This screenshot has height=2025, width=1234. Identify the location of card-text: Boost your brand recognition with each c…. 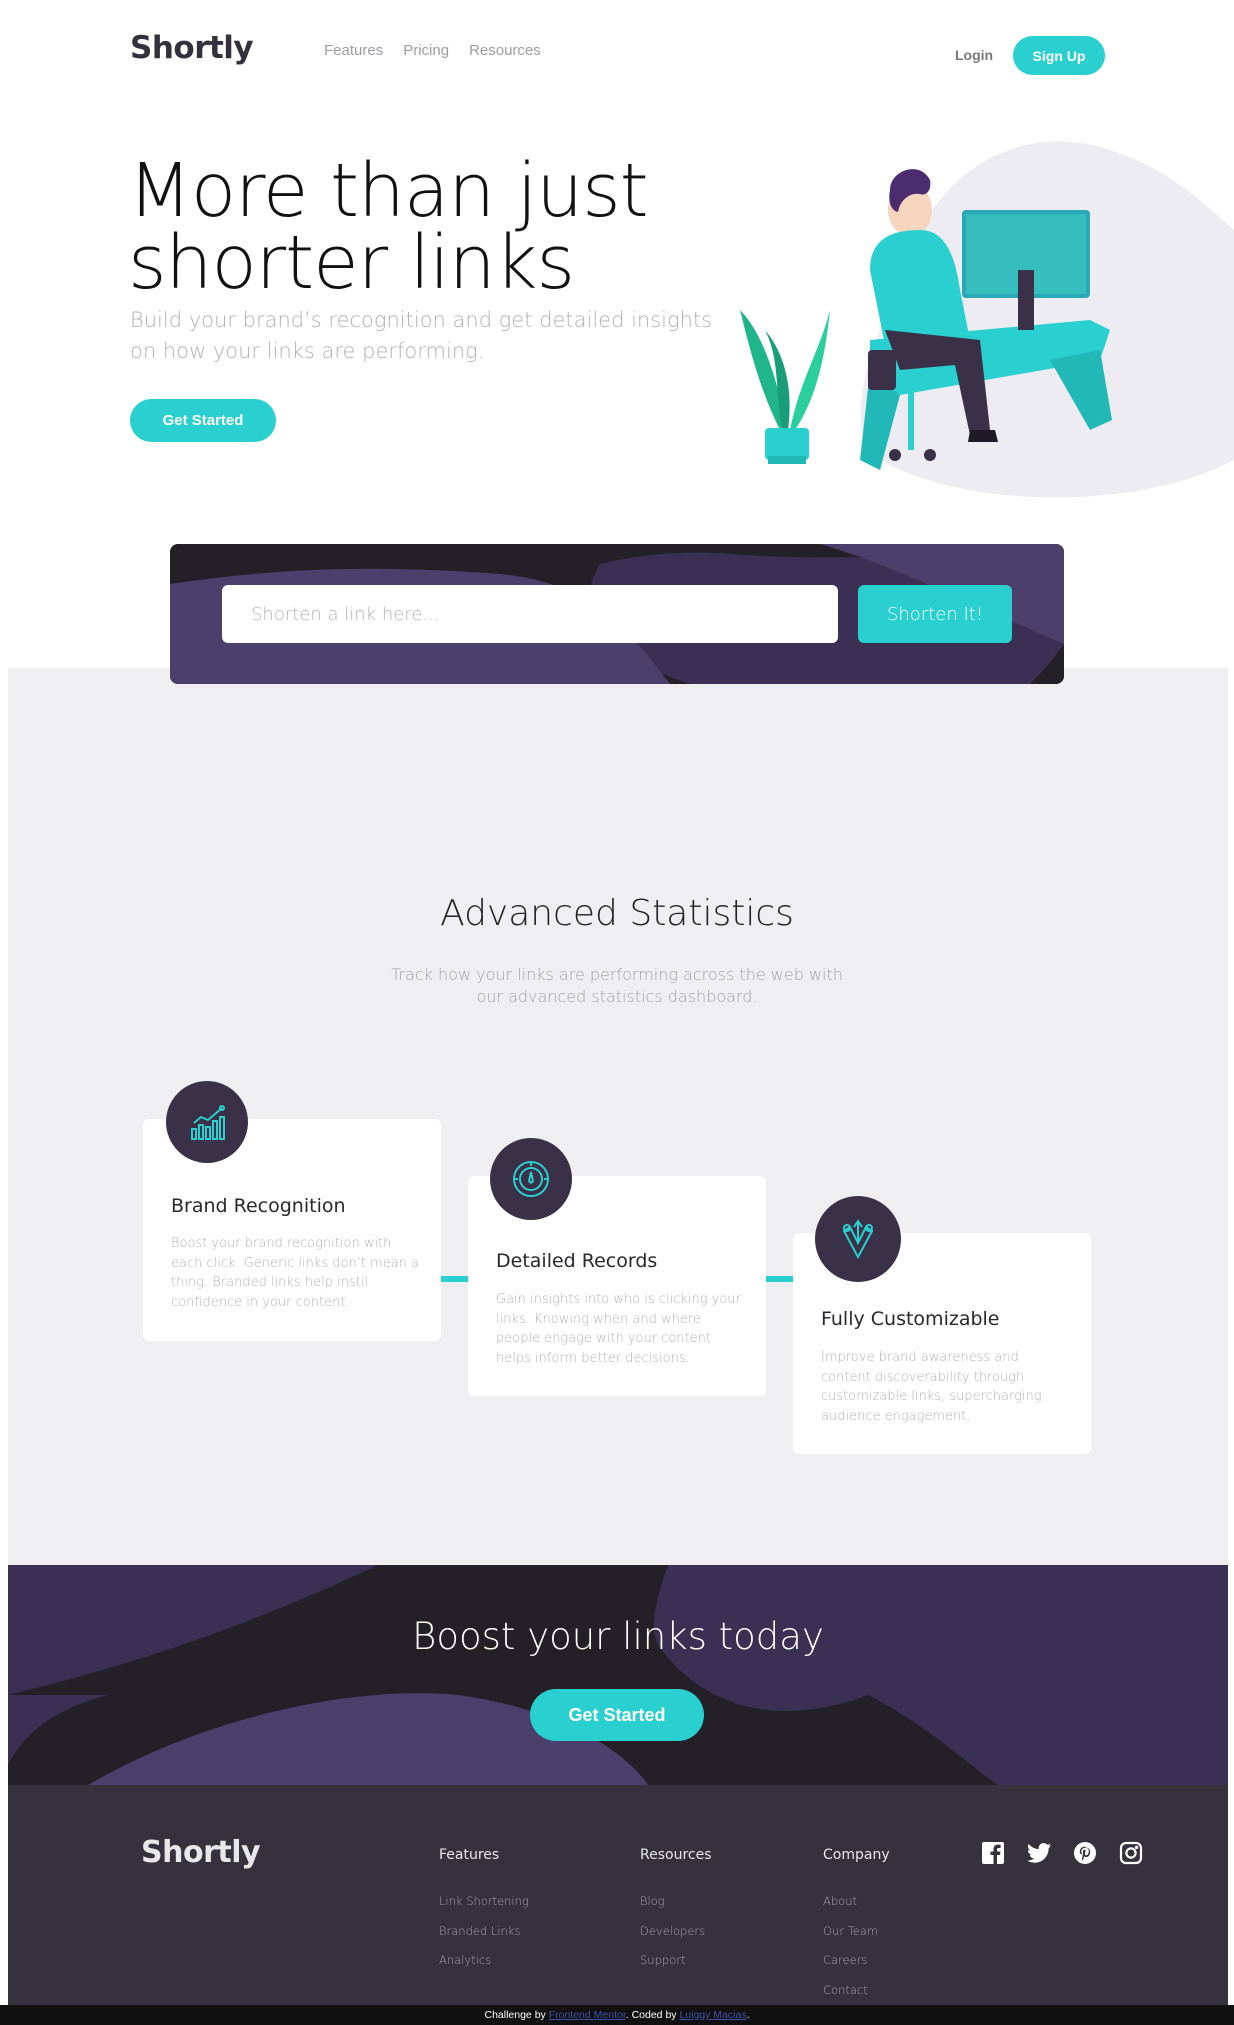
(295, 1273).